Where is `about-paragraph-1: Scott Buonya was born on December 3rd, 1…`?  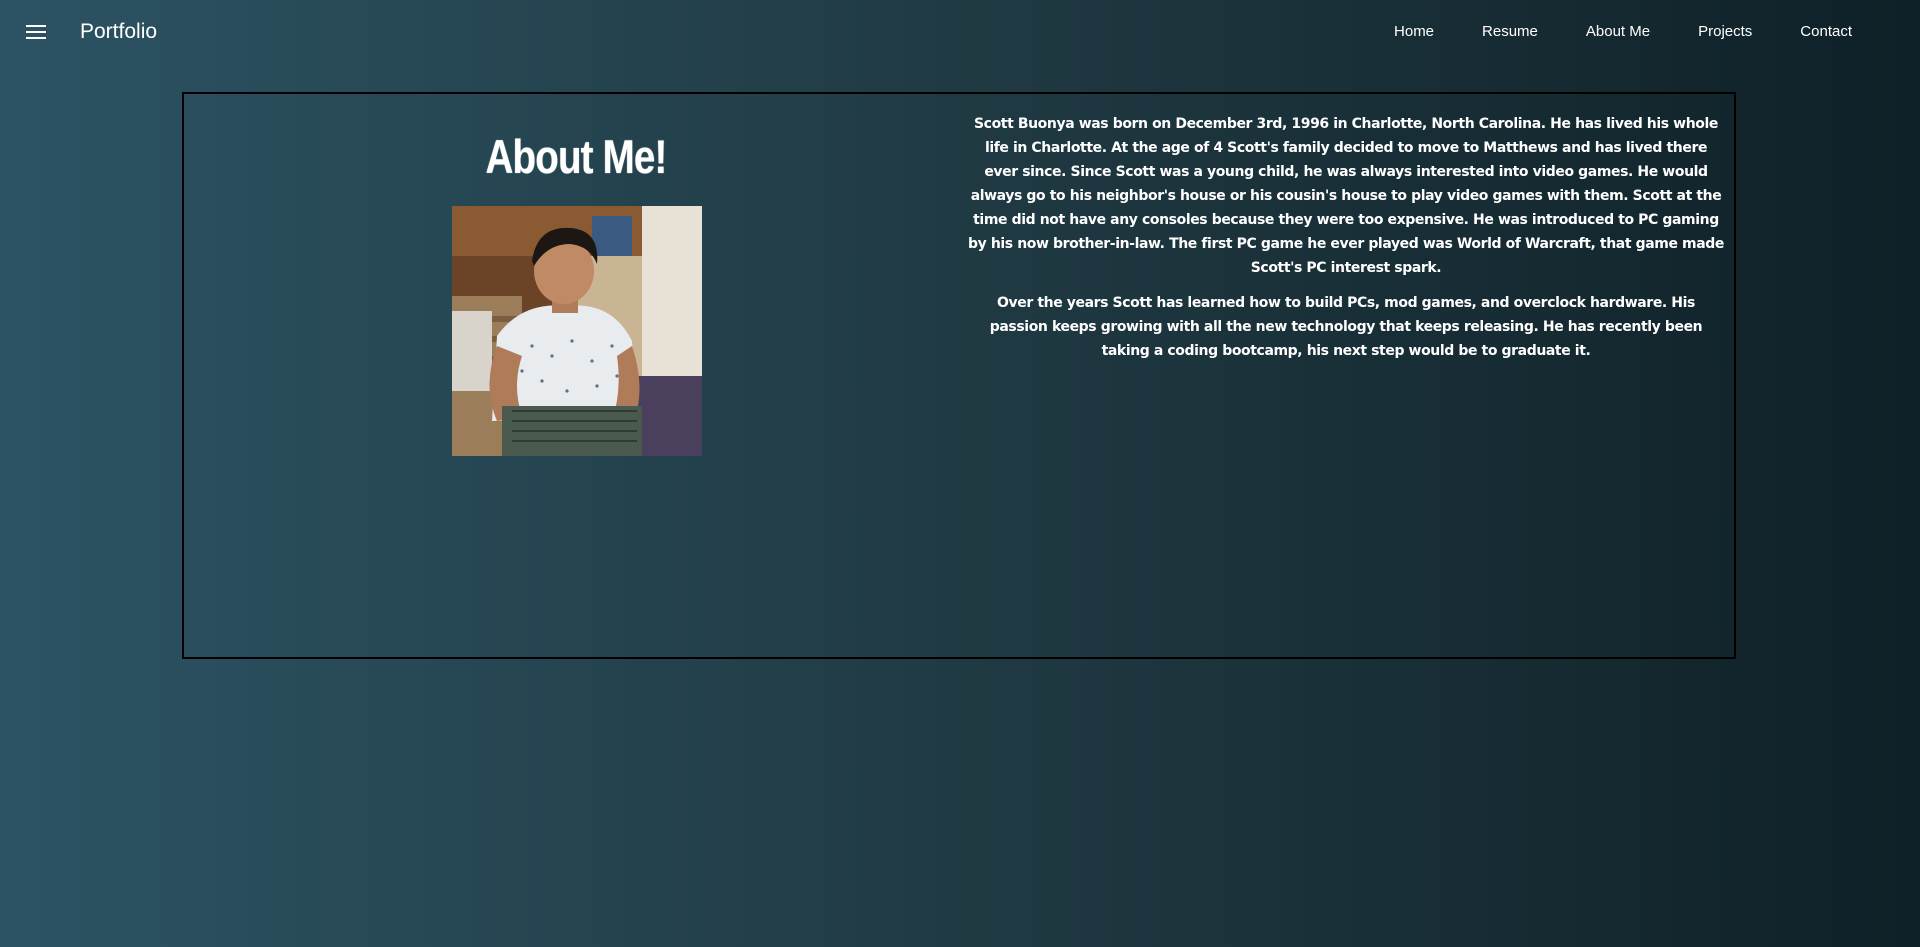 about-paragraph-1: Scott Buonya was born on December 3rd, 1… is located at coordinates (1346, 196).